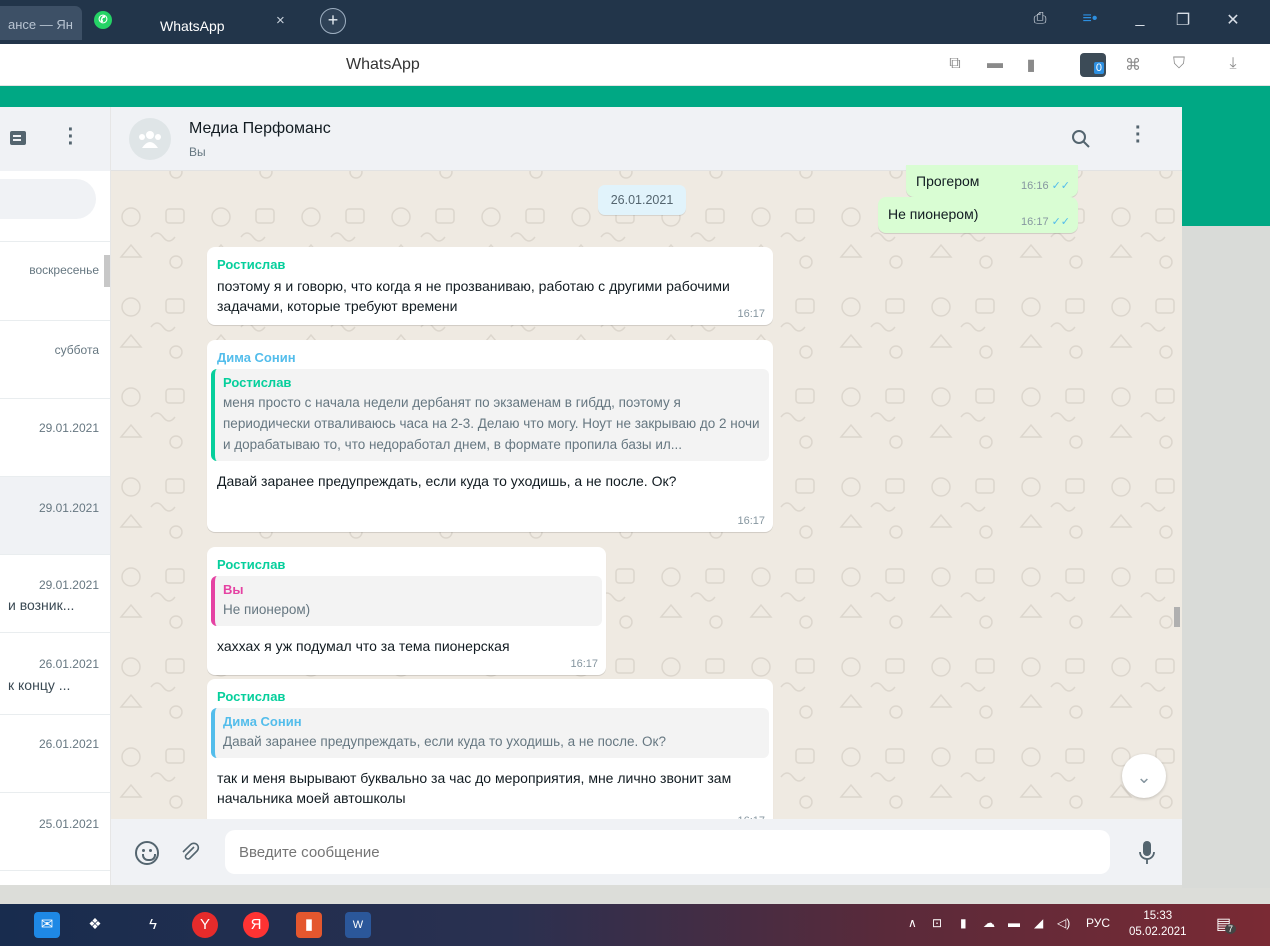 This screenshot has width=1270, height=946. Describe the element at coordinates (190, 852) in the screenshot. I see `attach-icon` at that location.